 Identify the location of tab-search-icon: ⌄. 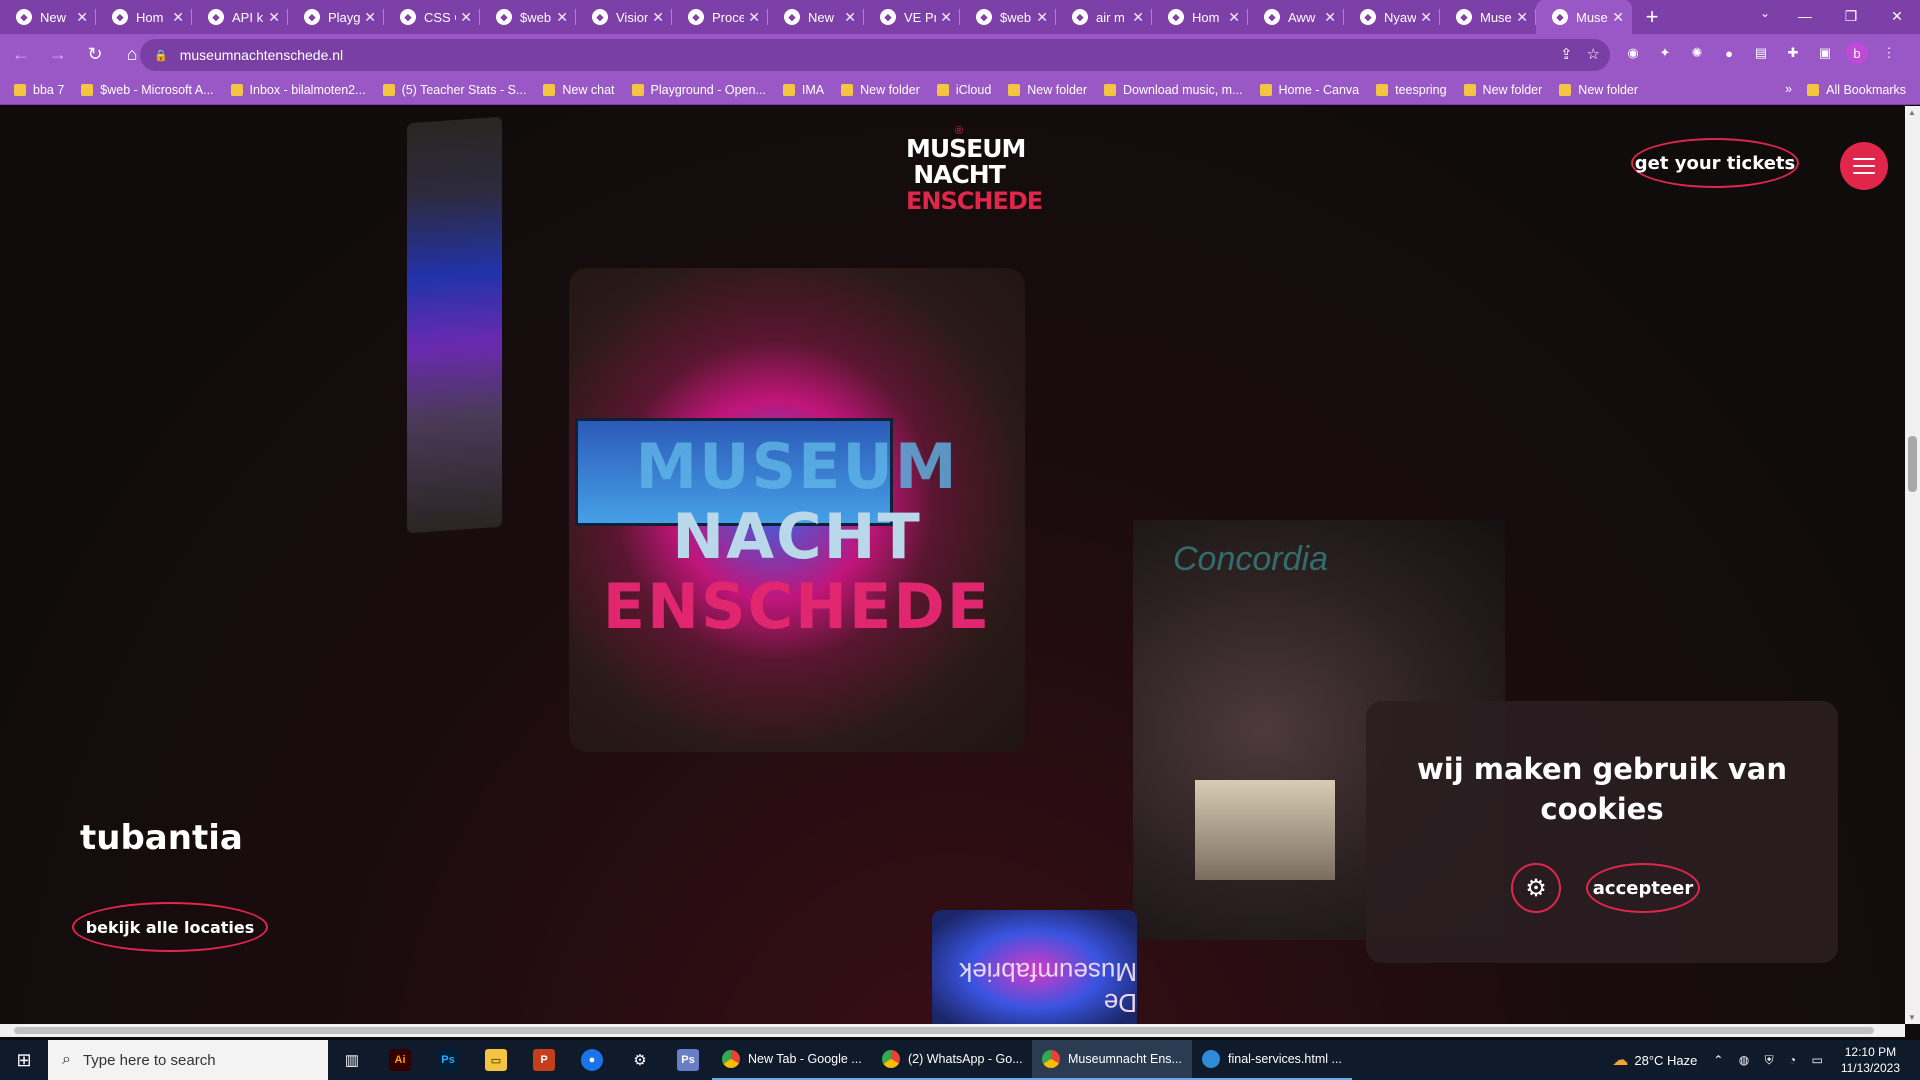
(1765, 13).